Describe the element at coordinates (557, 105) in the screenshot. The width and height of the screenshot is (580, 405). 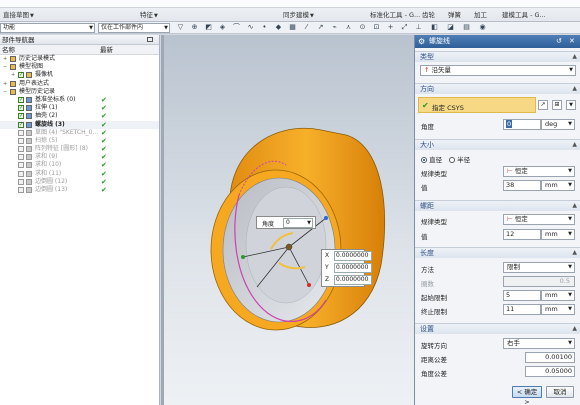
I see `csys-type-icon: ⊞` at that location.